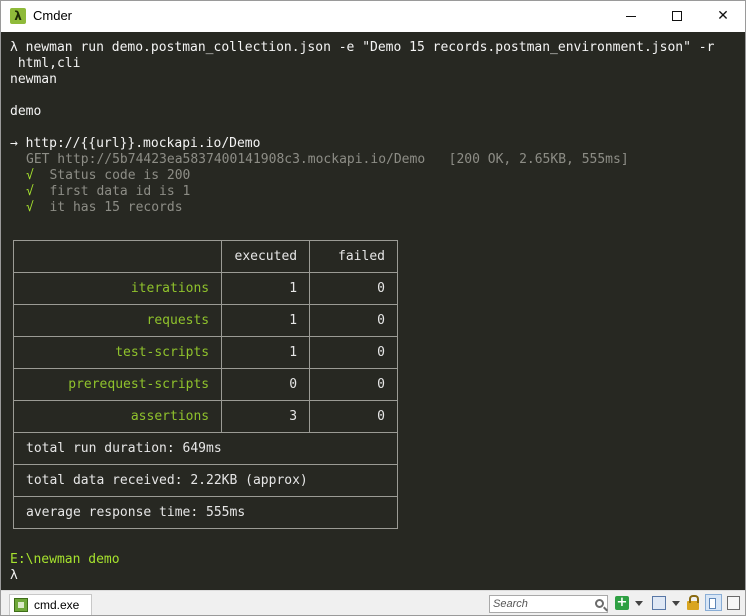 This screenshot has width=746, height=616. I want to click on console-tab-icon, so click(21, 605).